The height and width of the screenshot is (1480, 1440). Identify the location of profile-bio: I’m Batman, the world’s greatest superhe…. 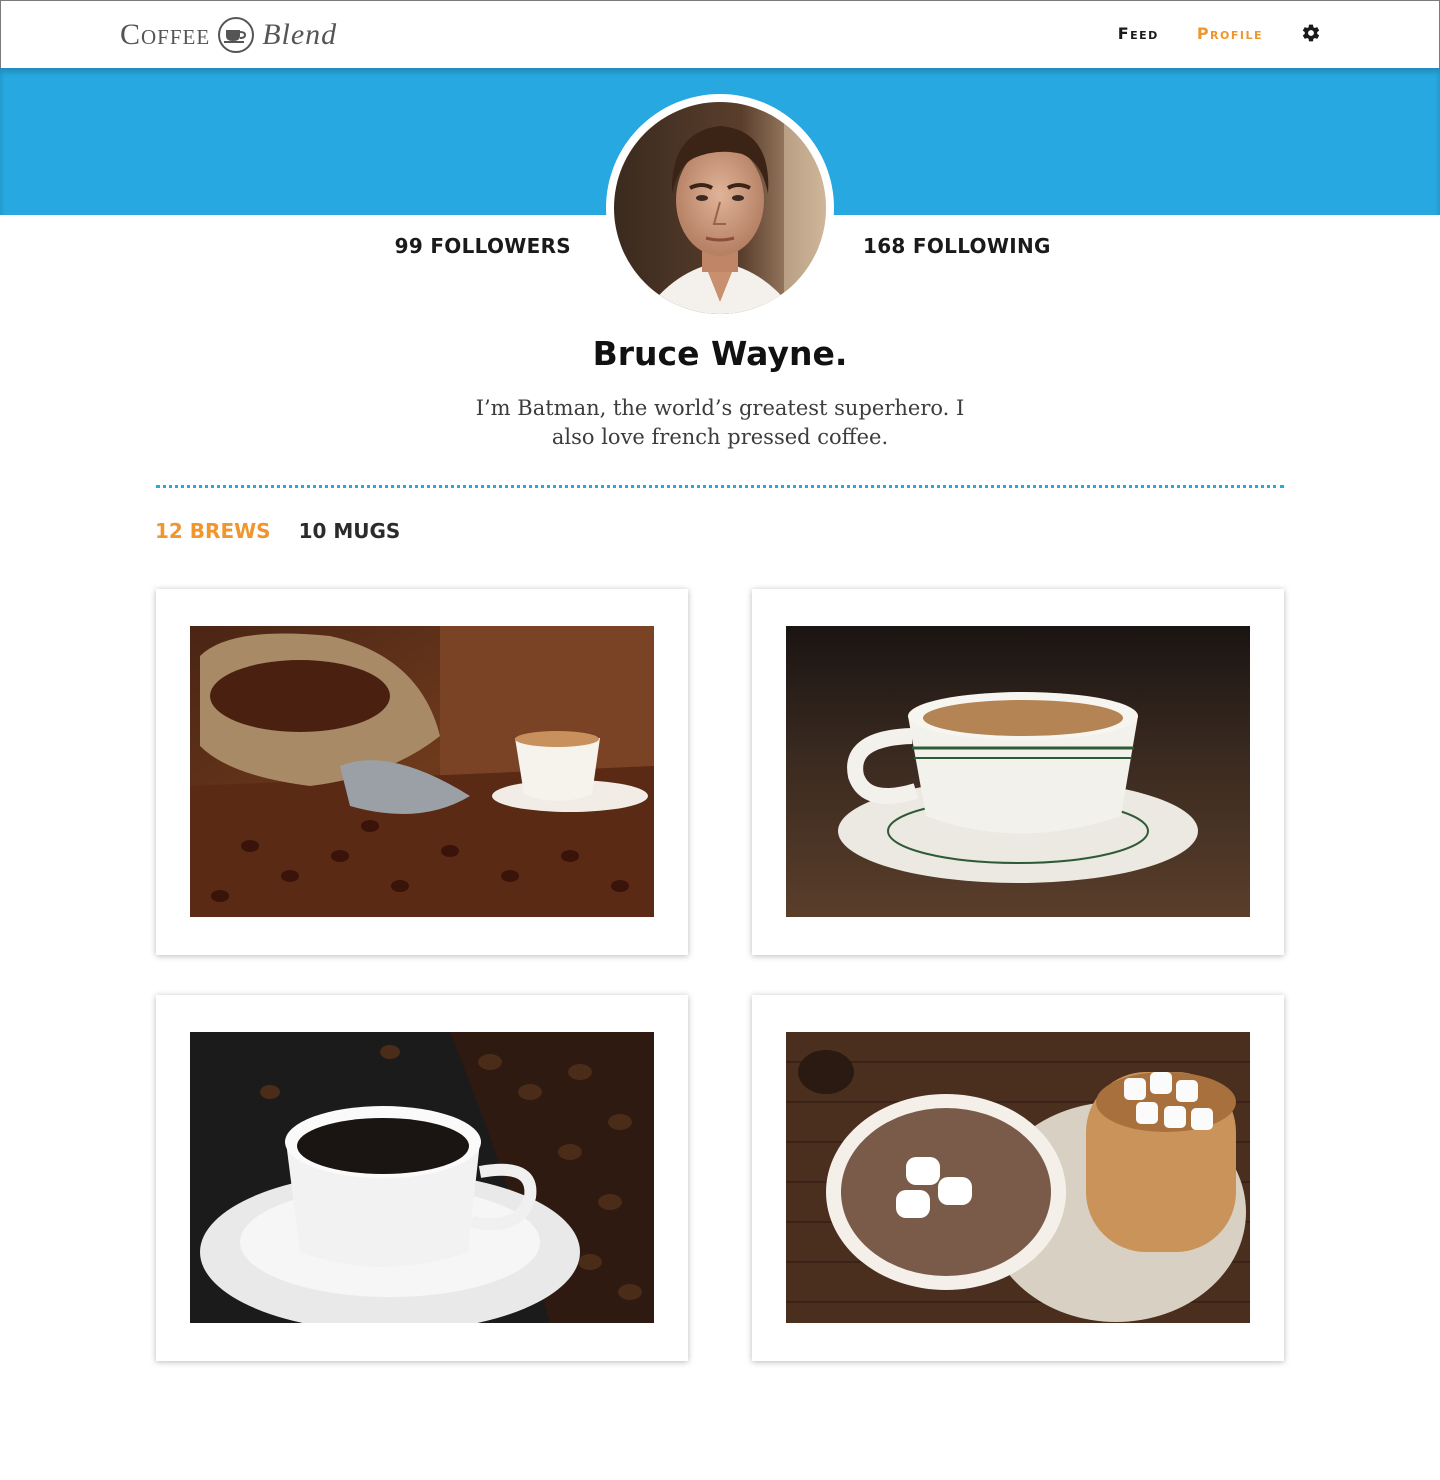
(720, 422).